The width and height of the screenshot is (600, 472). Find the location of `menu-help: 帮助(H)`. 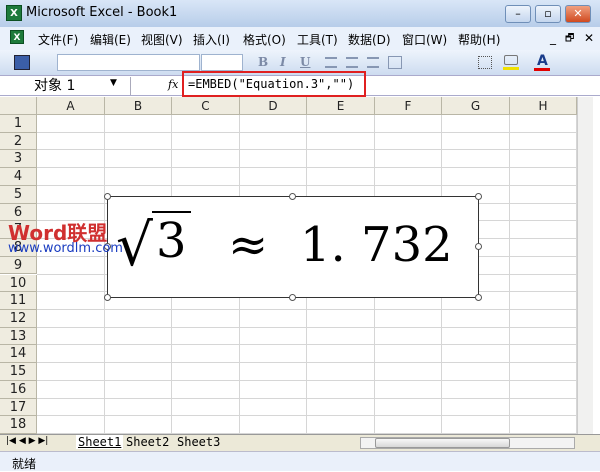

menu-help: 帮助(H) is located at coordinates (479, 39).